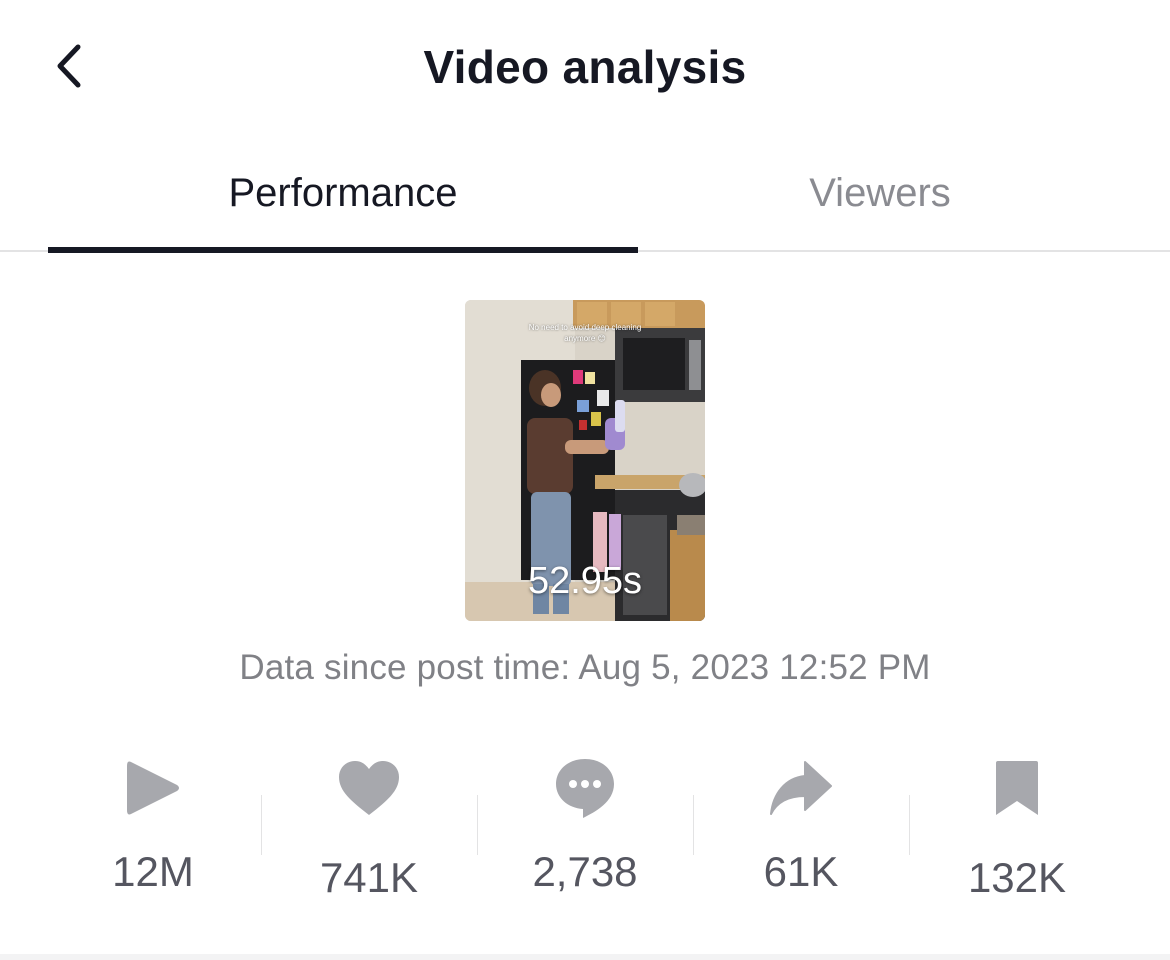  Describe the element at coordinates (369, 788) in the screenshot. I see `heart-icon` at that location.